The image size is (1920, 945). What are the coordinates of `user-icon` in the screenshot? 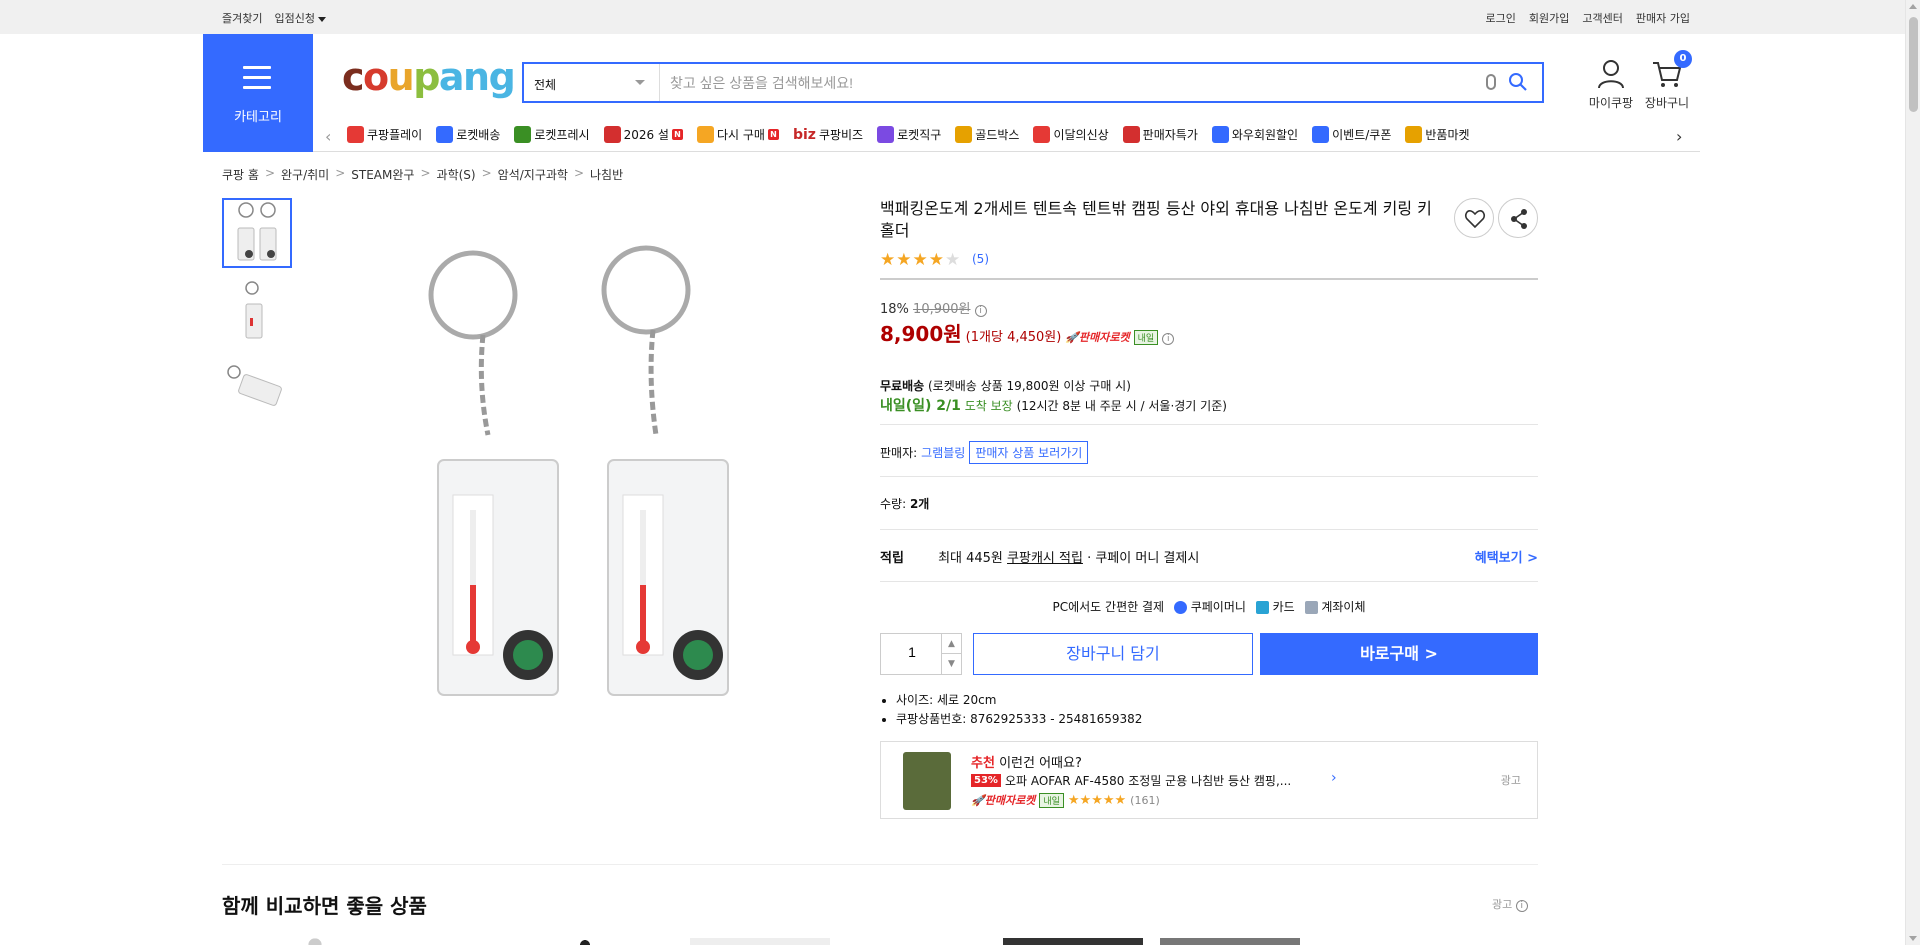 It's located at (1611, 74).